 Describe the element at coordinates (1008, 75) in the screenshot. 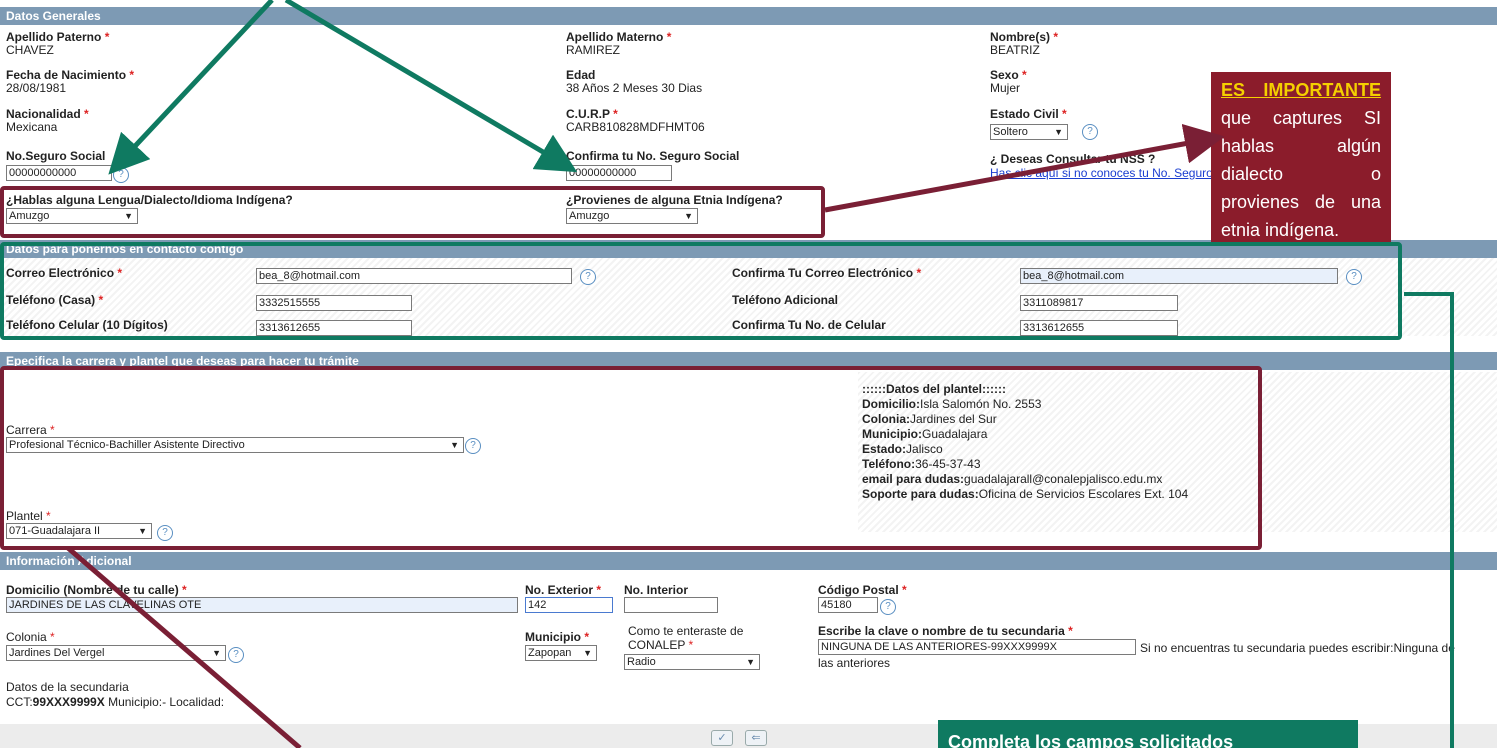

I see `sexo-label: Sexo *` at that location.